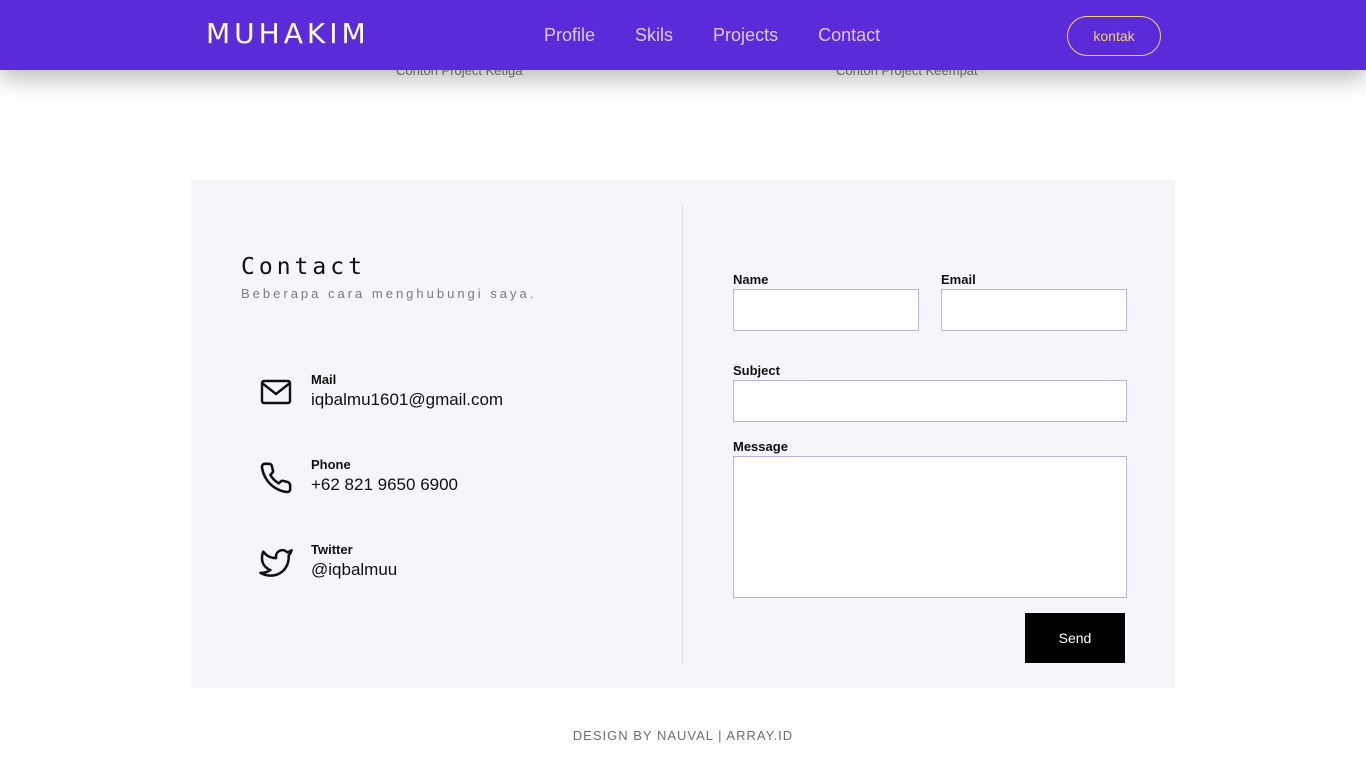 This screenshot has width=1366, height=768. What do you see at coordinates (569, 35) in the screenshot?
I see `nav-link-profile: Profile` at bounding box center [569, 35].